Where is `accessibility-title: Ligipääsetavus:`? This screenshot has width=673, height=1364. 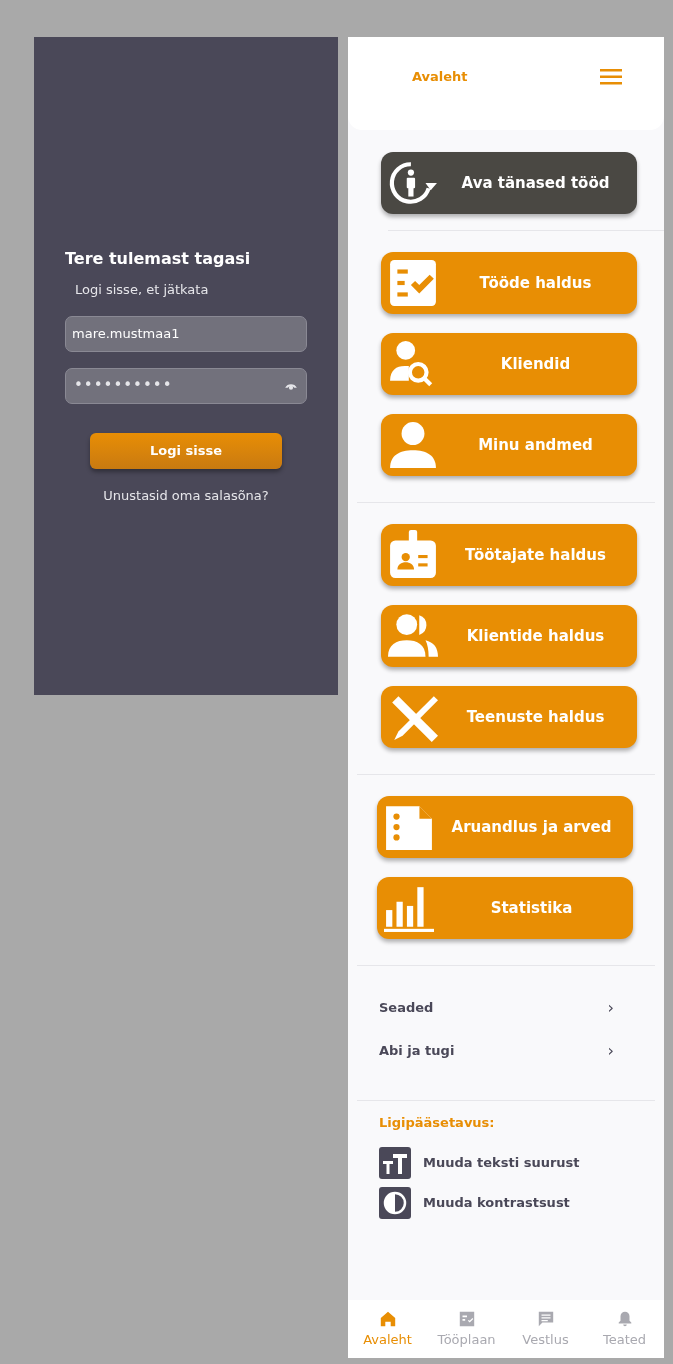
accessibility-title: Ligipääsetavus: is located at coordinates (437, 1123).